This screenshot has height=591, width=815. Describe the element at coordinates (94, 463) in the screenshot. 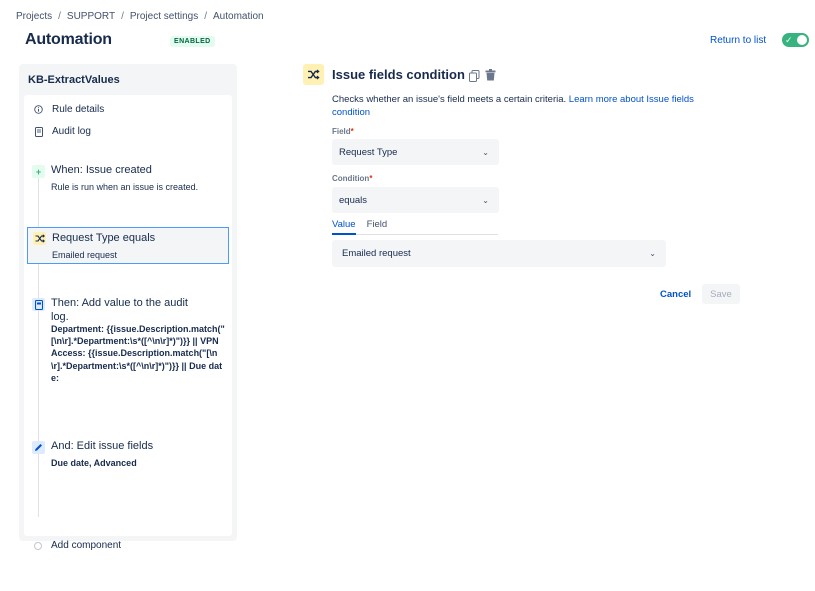

I see `action2-description: Due date, Advanced` at that location.